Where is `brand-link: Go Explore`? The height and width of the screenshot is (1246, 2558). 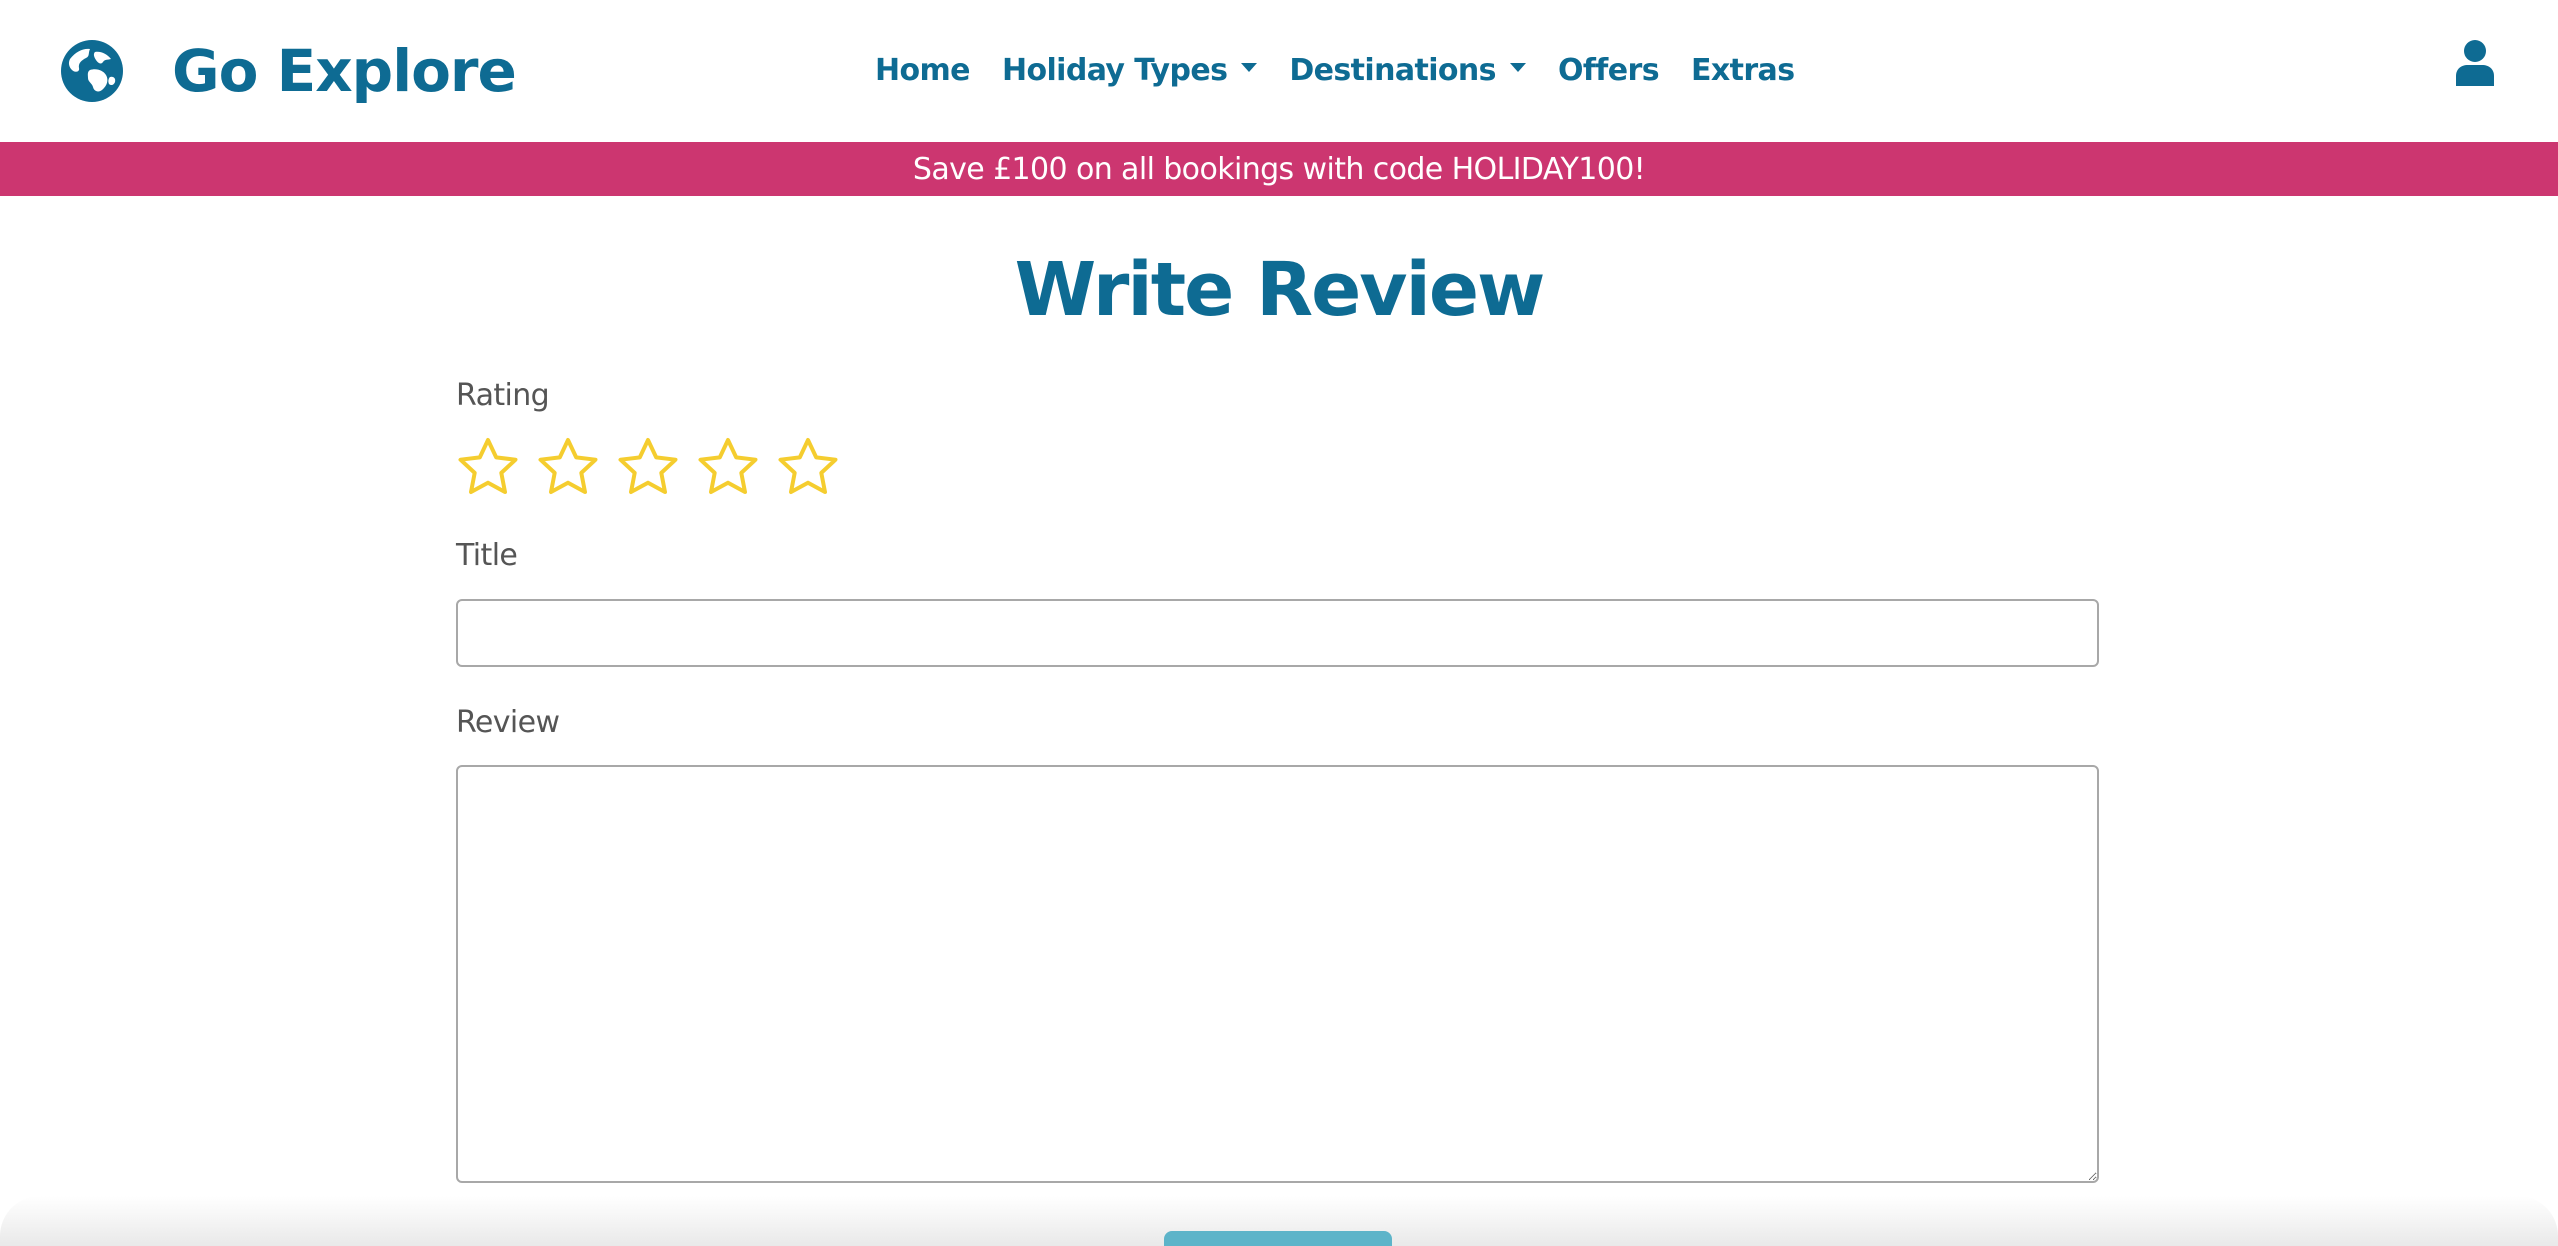
brand-link: Go Explore is located at coordinates (288, 71).